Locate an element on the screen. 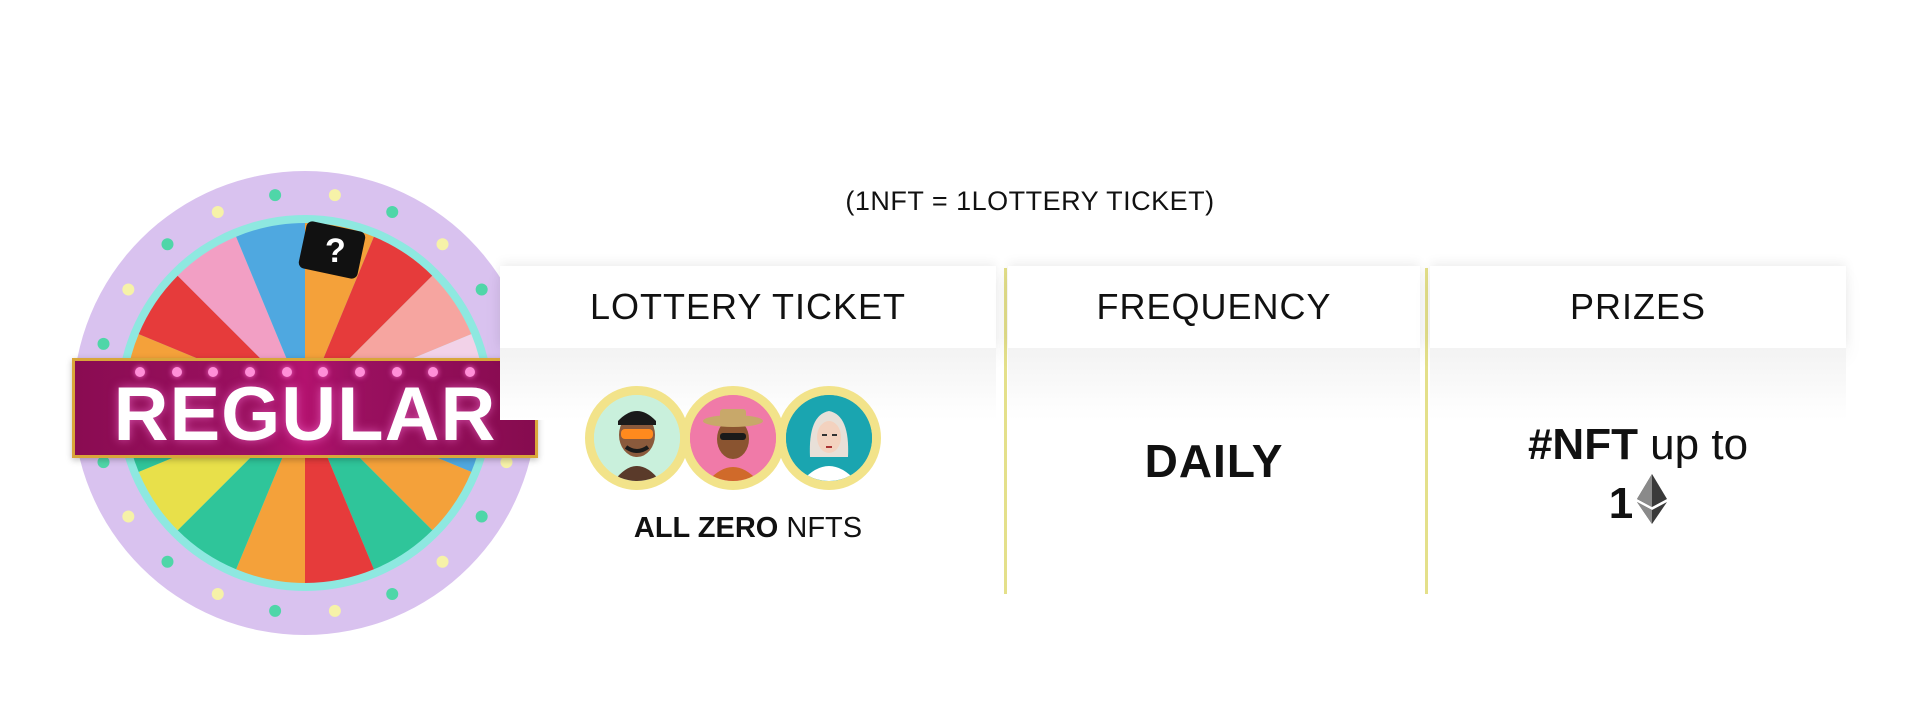 The image size is (1920, 720). lottery-note: (1NFT = 1LOTTERY TICKET) is located at coordinates (1030, 201).